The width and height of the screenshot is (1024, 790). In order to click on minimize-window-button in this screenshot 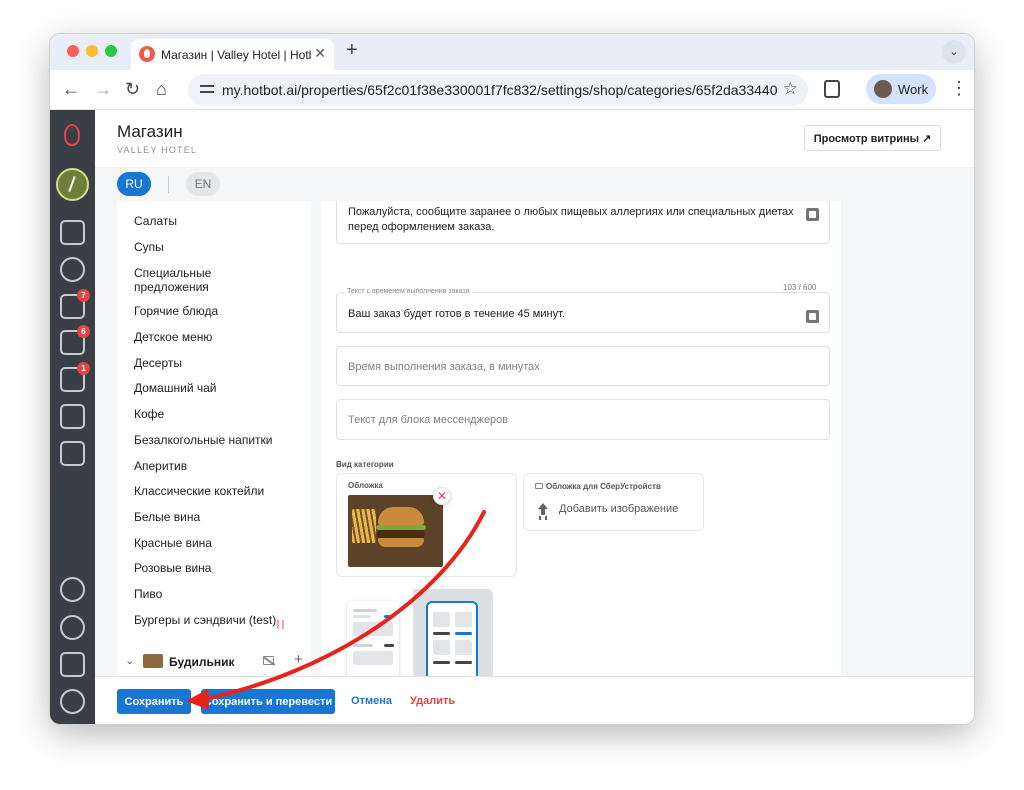, I will do `click(92, 51)`.